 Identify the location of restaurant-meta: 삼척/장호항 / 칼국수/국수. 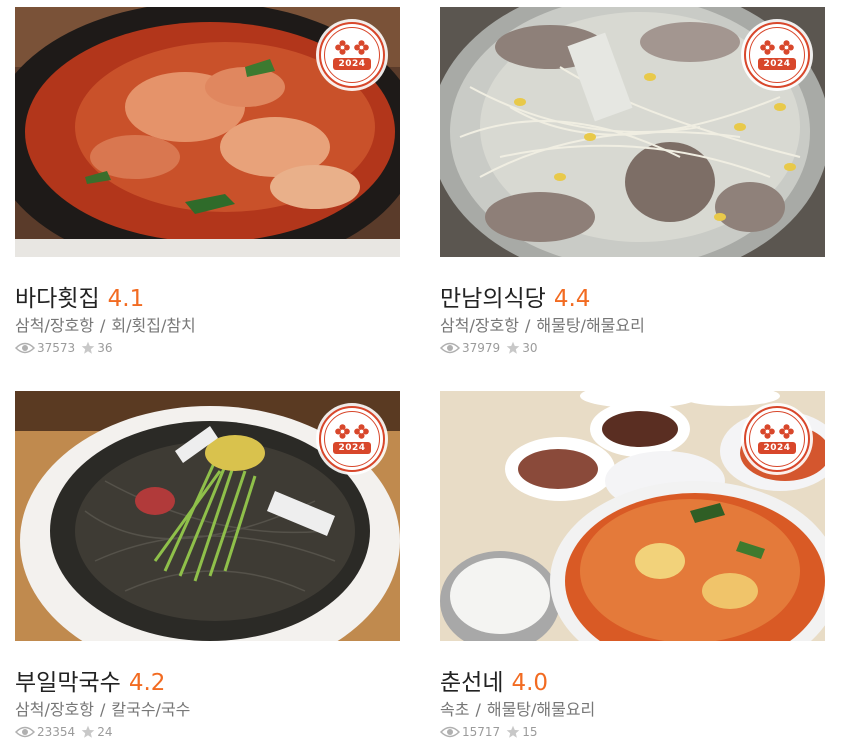
(207, 707).